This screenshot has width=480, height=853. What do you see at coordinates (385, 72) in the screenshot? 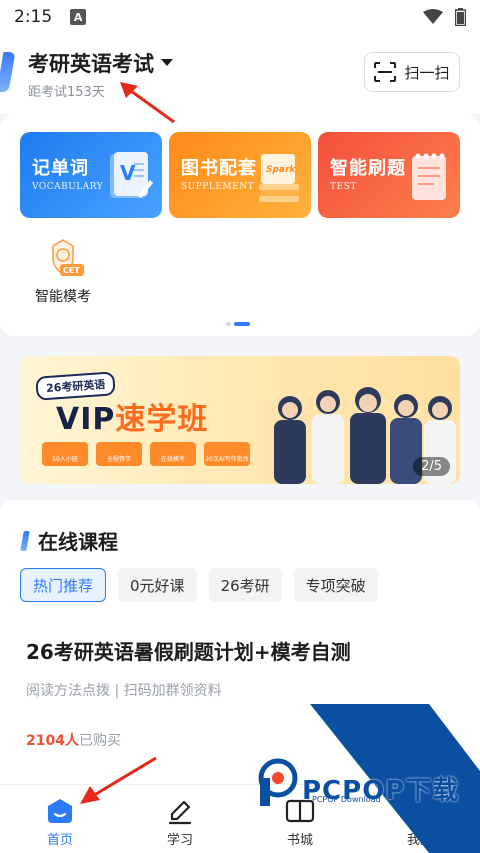
I see `scan-icon` at bounding box center [385, 72].